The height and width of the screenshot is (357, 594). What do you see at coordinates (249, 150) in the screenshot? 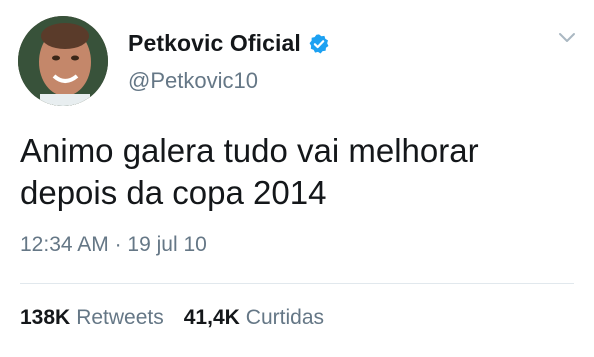
I see `tweet-text-line: Animo galera tudo vai melhorar` at bounding box center [249, 150].